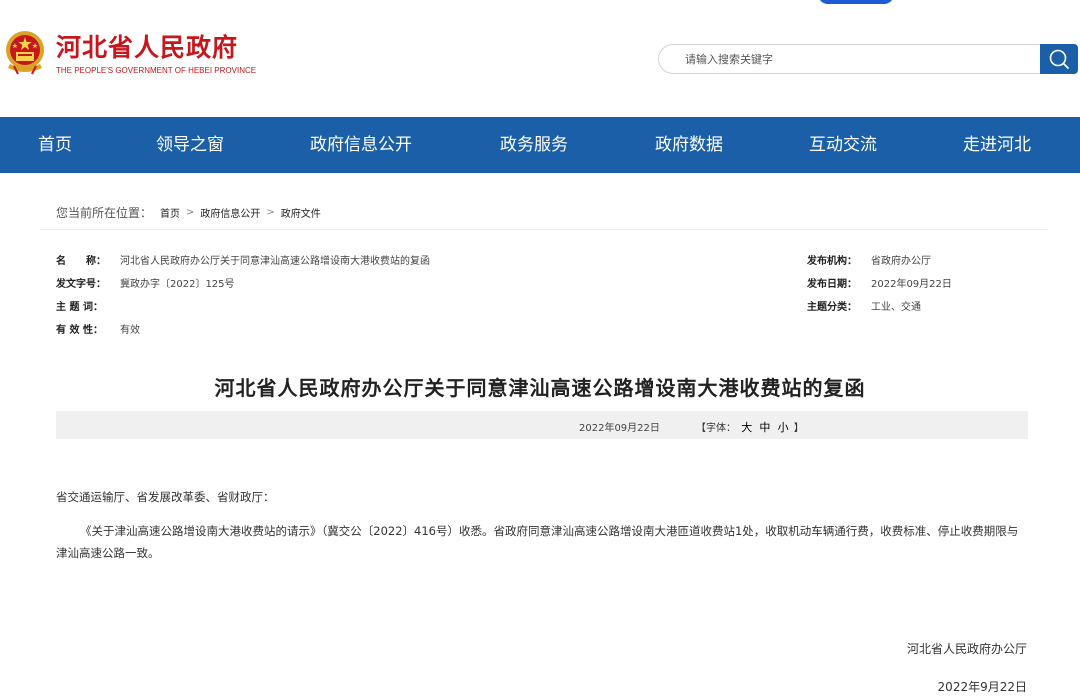 Image resolution: width=1080 pixels, height=700 pixels. Describe the element at coordinates (542, 425) in the screenshot. I see `document-info-bar: 2022年09月22日 【字体： 大 中 小 】` at that location.